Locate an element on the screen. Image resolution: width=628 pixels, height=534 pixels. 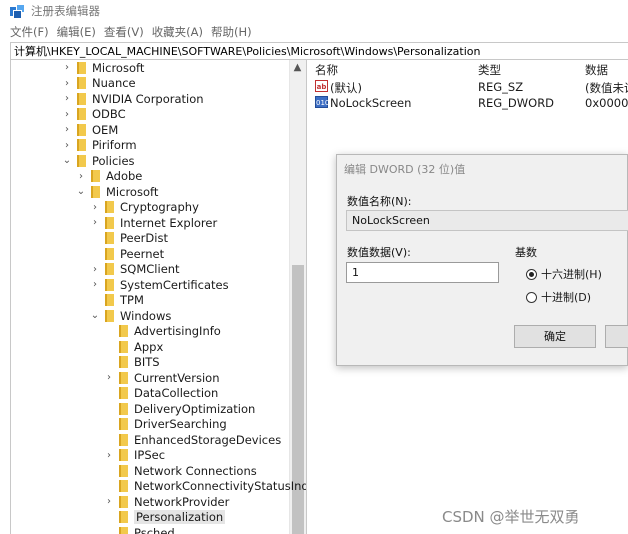
tree-item-network-connections: Network Connections is located at coordinates (180, 471).